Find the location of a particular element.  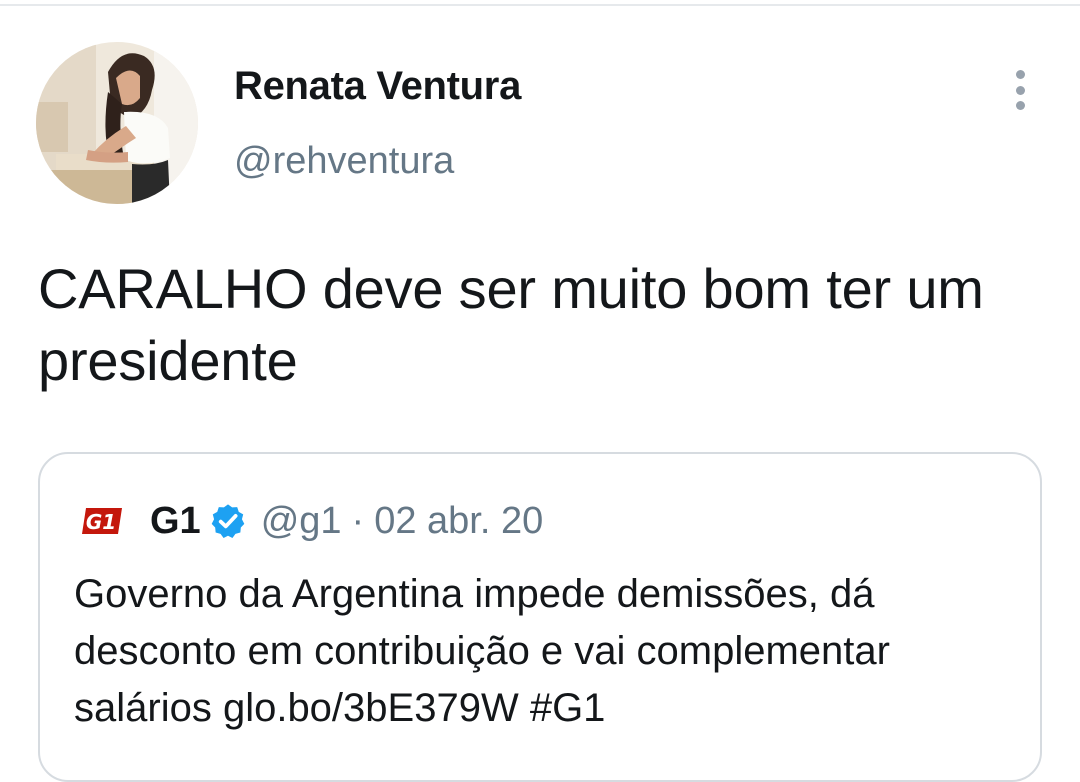

author-name: Renata Ventura is located at coordinates (377, 86).